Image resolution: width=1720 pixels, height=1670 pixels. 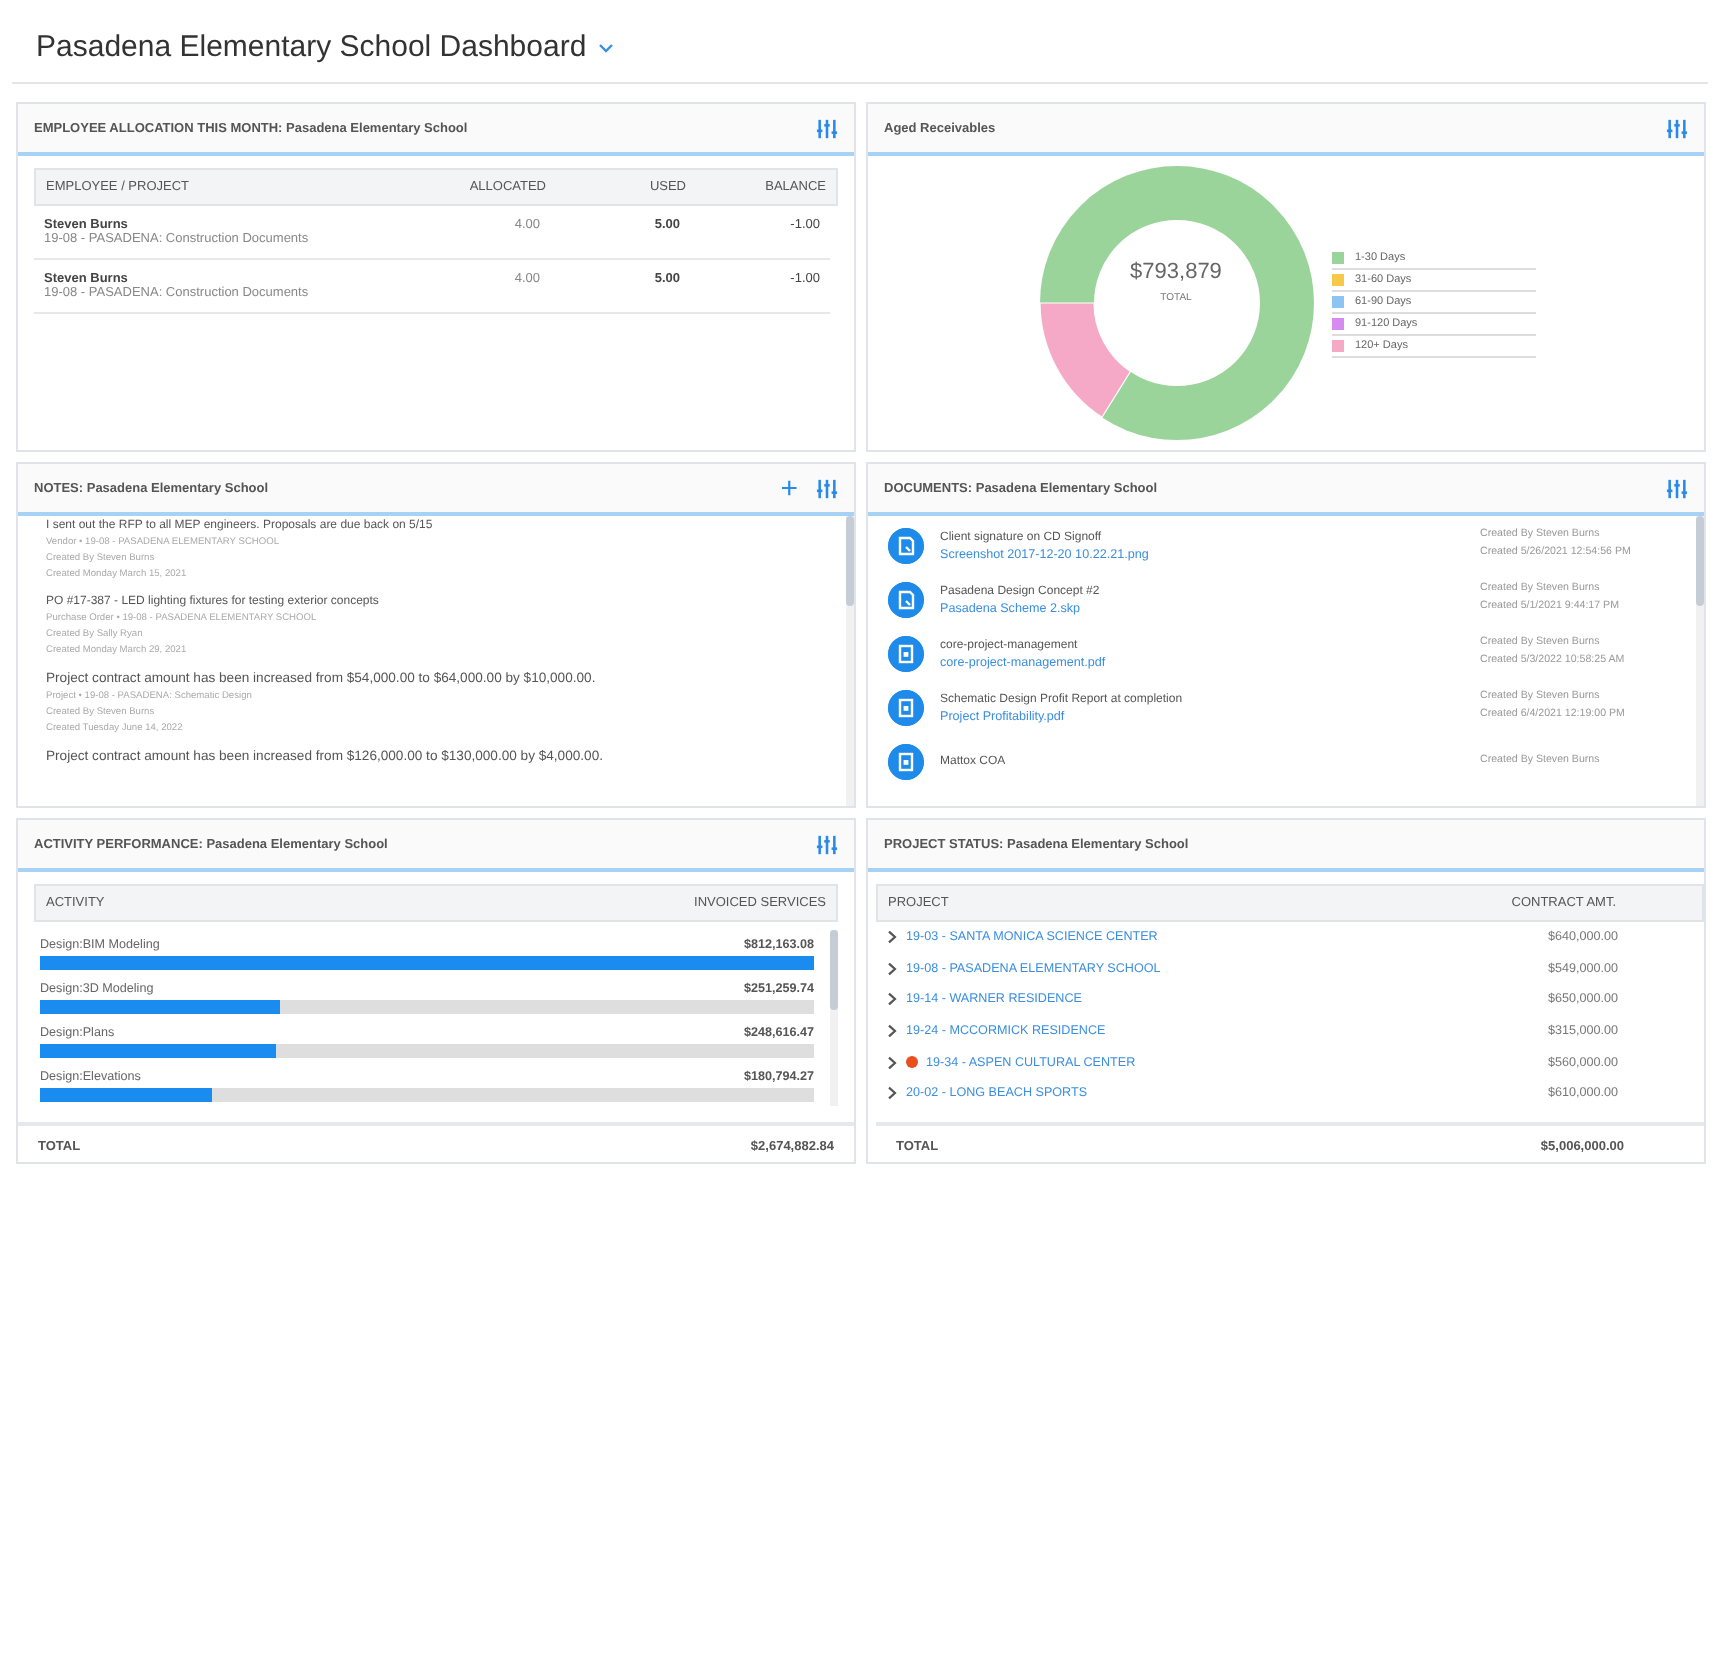 What do you see at coordinates (606, 47) in the screenshot?
I see `chevron-down-icon` at bounding box center [606, 47].